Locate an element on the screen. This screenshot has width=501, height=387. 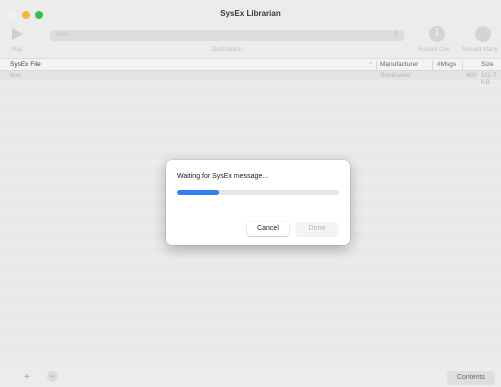
progress-bar is located at coordinates (258, 192).